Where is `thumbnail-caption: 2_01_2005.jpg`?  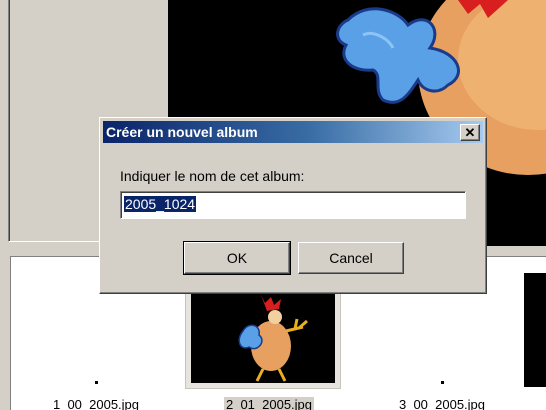
thumbnail-caption: 2_01_2005.jpg is located at coordinates (269, 403).